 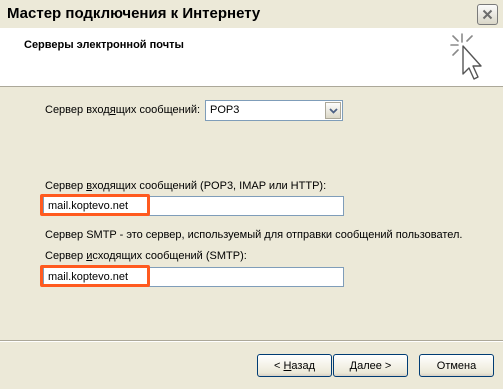 What do you see at coordinates (466, 56) in the screenshot?
I see `sparkle-cursor-icon` at bounding box center [466, 56].